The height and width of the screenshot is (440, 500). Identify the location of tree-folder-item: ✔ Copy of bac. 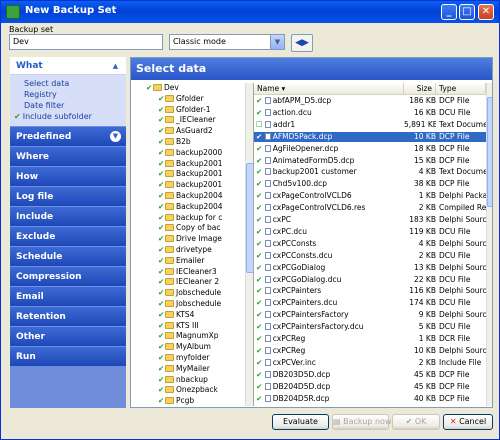
(189, 228).